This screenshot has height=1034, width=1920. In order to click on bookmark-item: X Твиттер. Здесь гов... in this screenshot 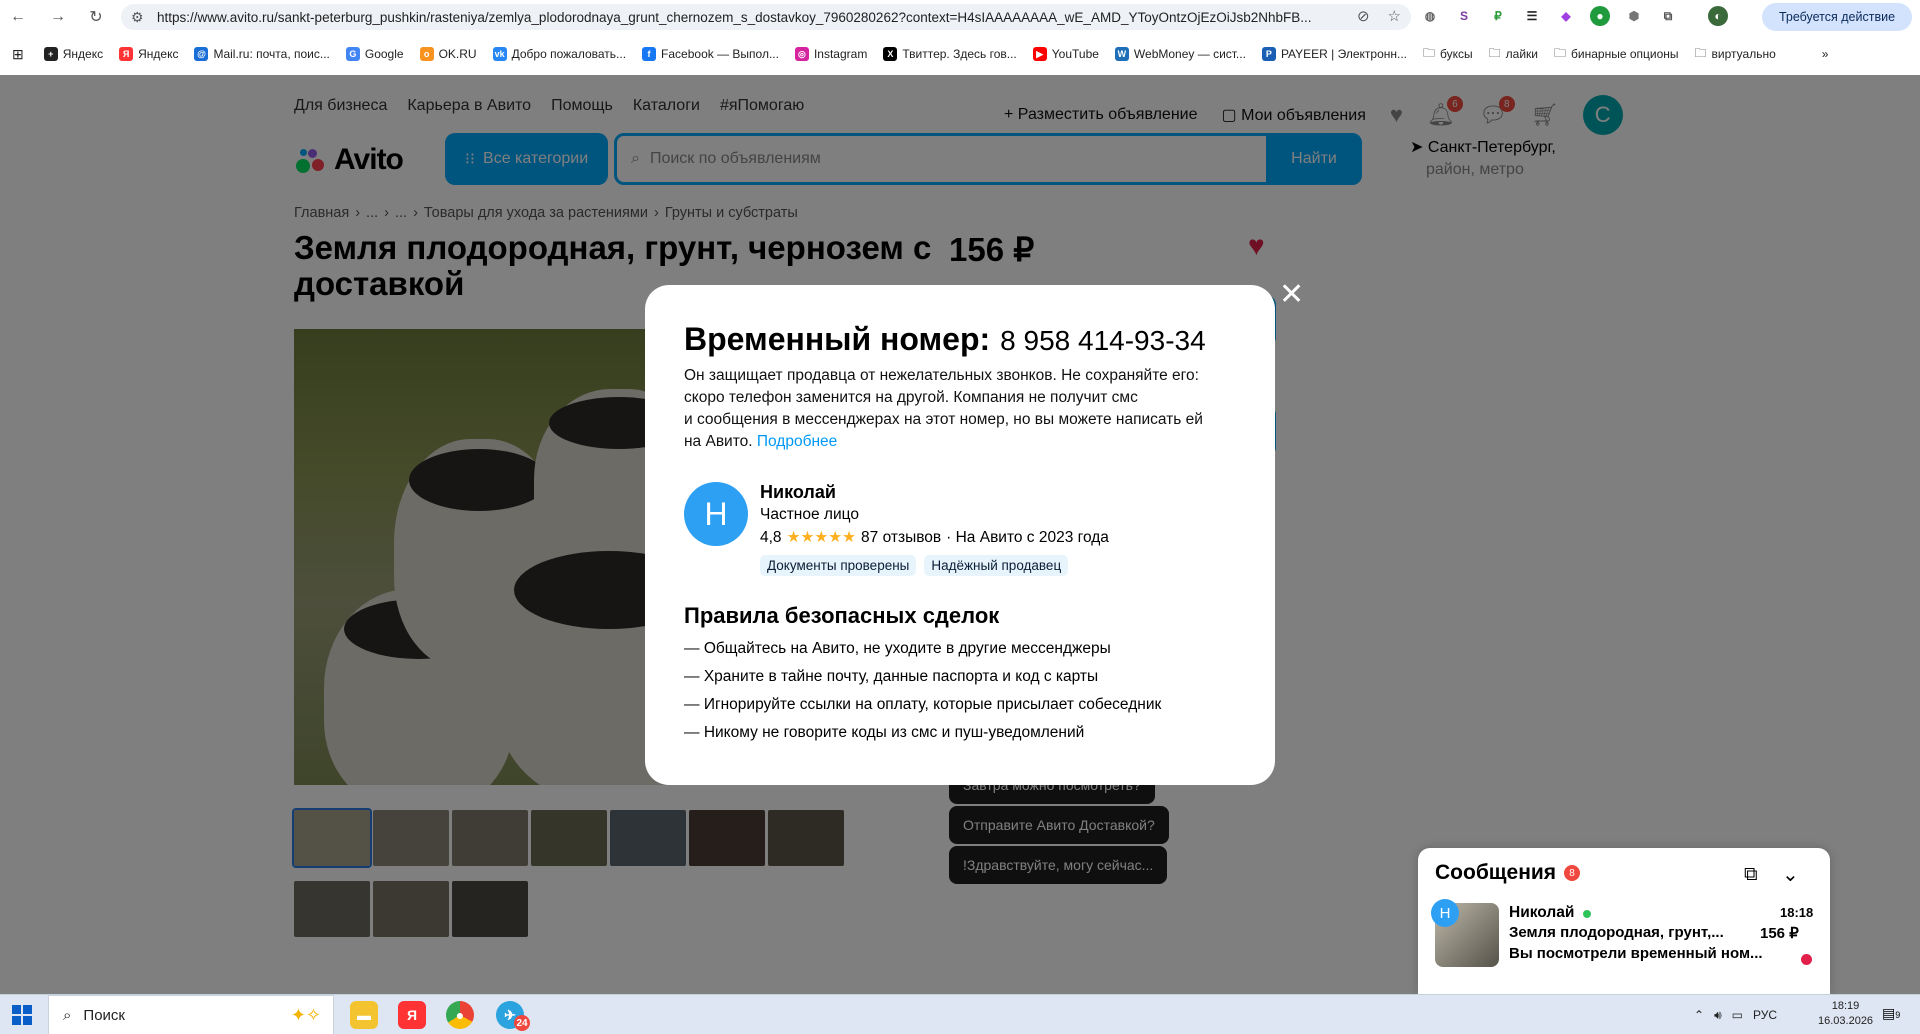, I will do `click(950, 54)`.